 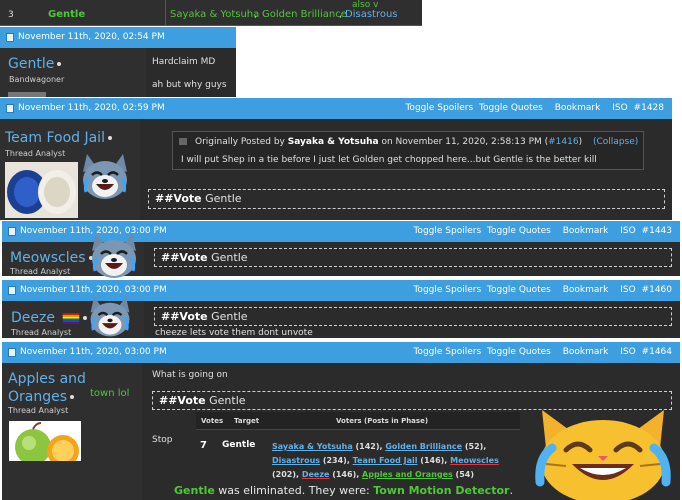 What do you see at coordinates (304, 14) in the screenshot?
I see `top-voter-2: Golden Brilliance` at bounding box center [304, 14].